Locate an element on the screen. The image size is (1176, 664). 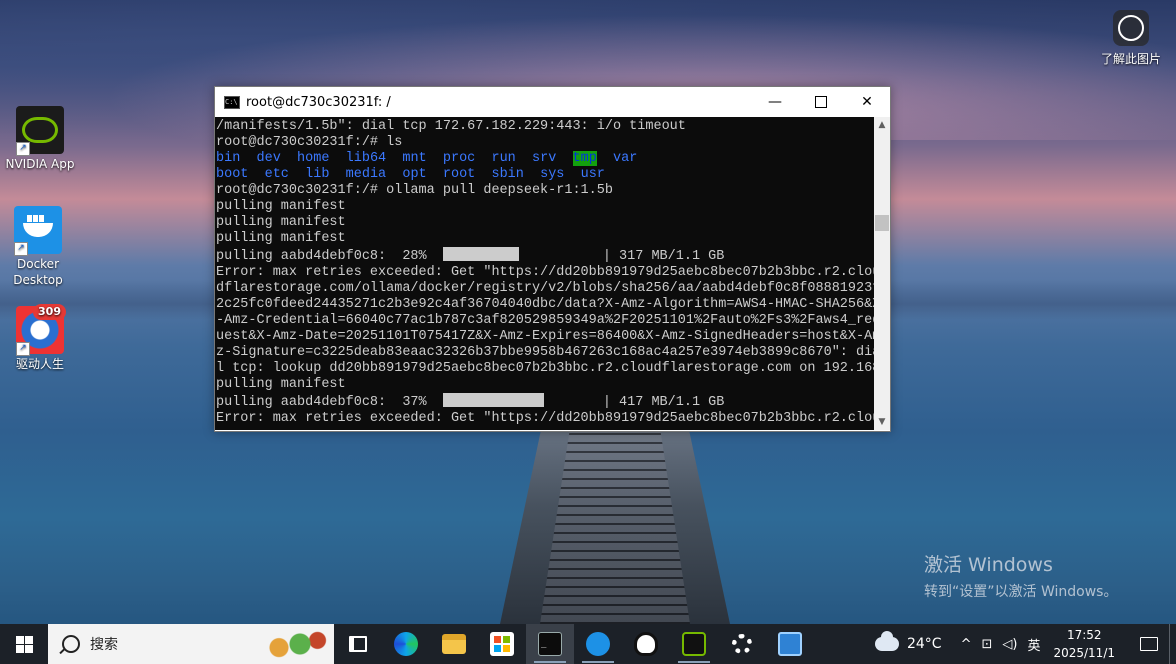
taskbar-terminal: _ is located at coordinates (550, 644).